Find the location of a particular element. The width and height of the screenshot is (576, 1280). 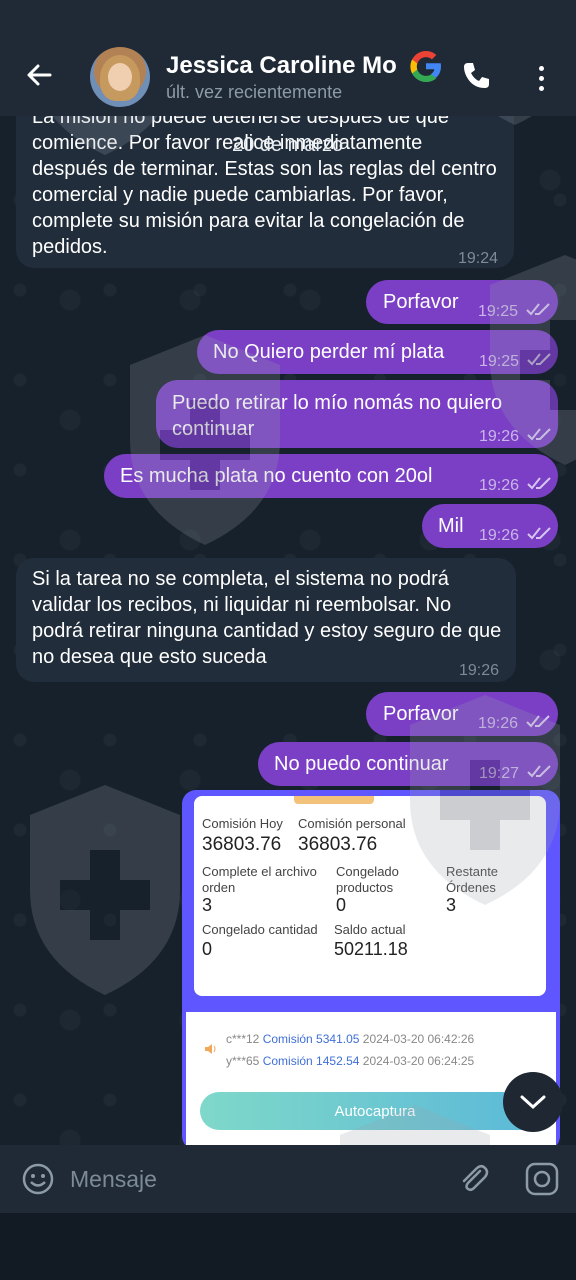

scroll-down-button is located at coordinates (533, 1102).